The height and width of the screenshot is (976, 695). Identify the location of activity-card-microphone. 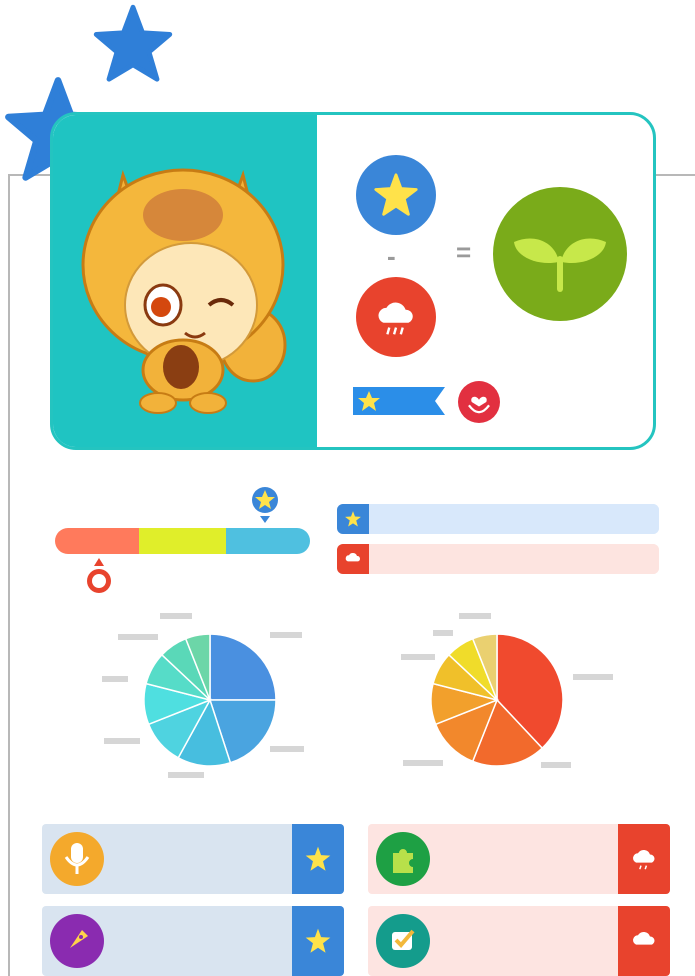
(193, 859).